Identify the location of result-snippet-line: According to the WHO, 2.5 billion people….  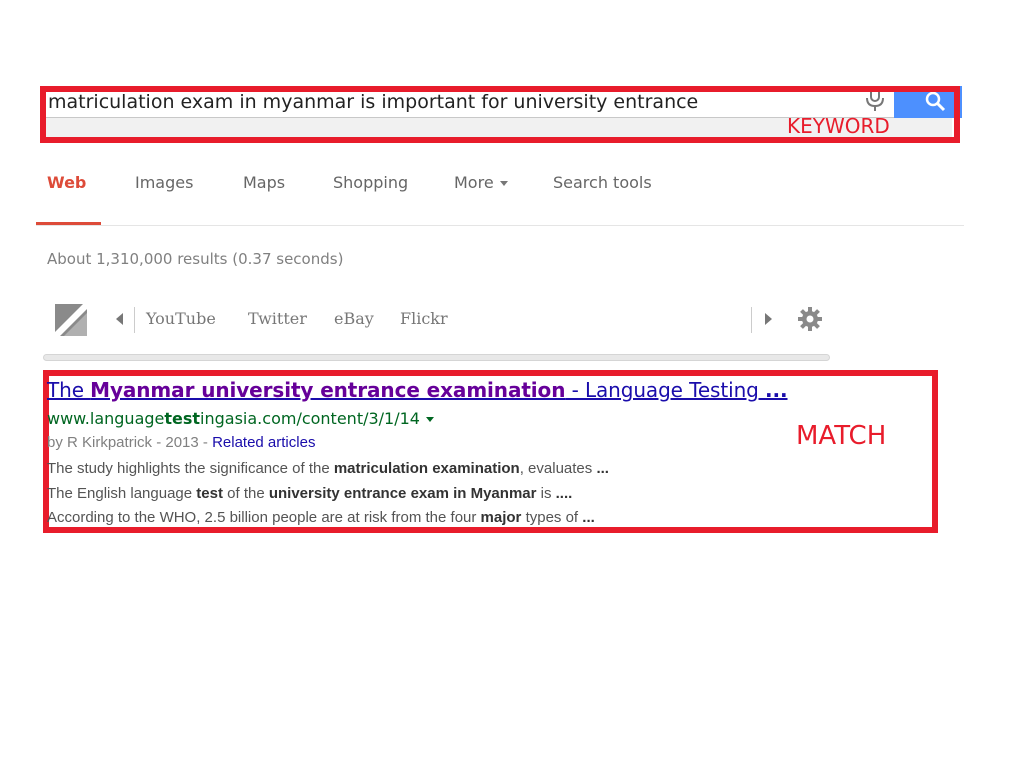
(321, 517).